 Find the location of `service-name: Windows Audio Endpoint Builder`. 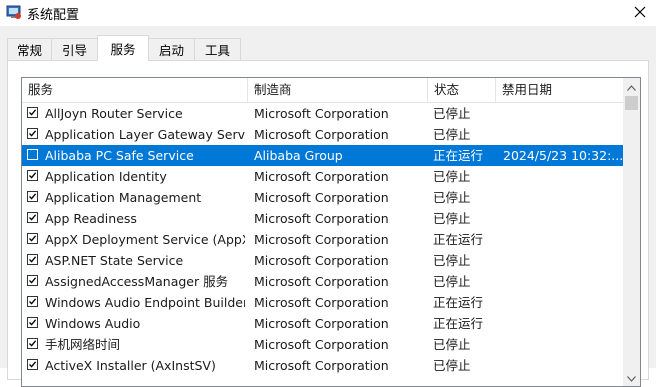

service-name: Windows Audio Endpoint Builder is located at coordinates (145, 302).